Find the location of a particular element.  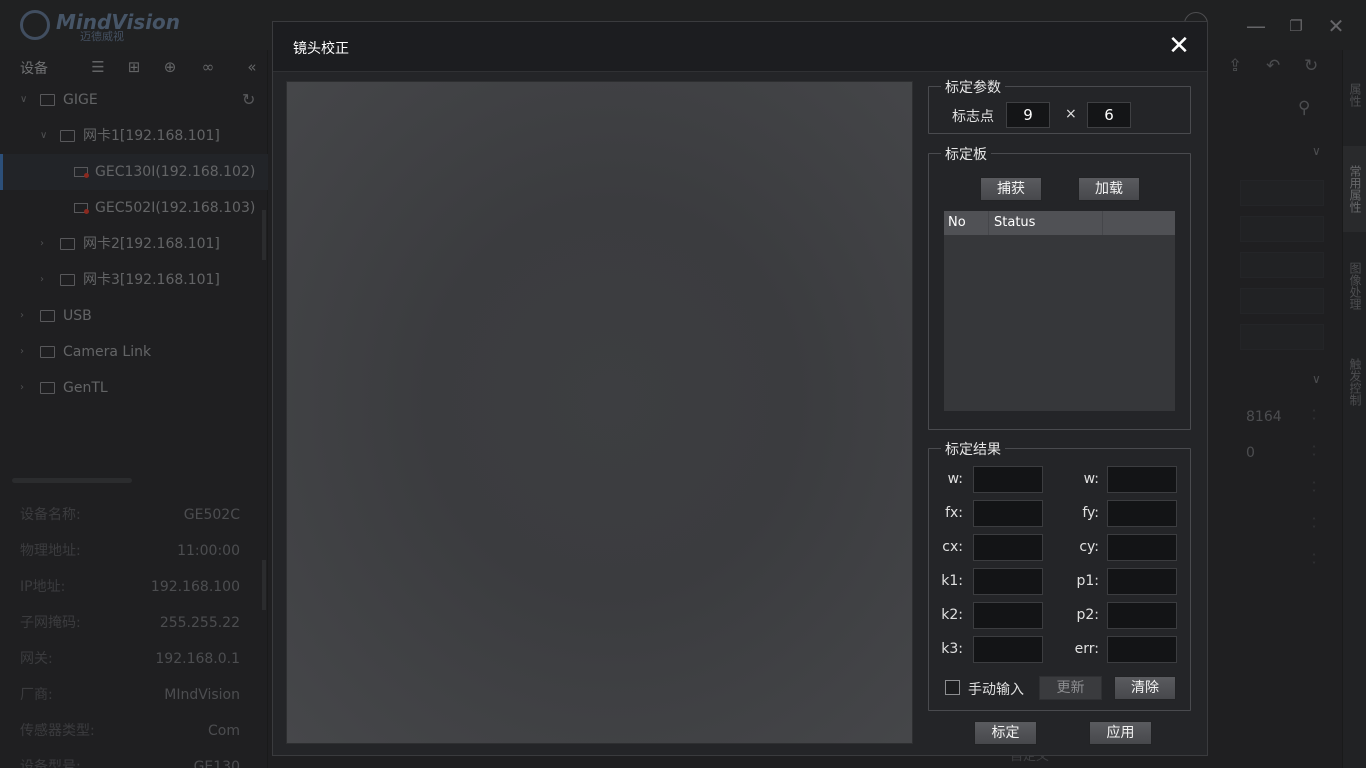

result-label-p1: p1: is located at coordinates (1087, 581).